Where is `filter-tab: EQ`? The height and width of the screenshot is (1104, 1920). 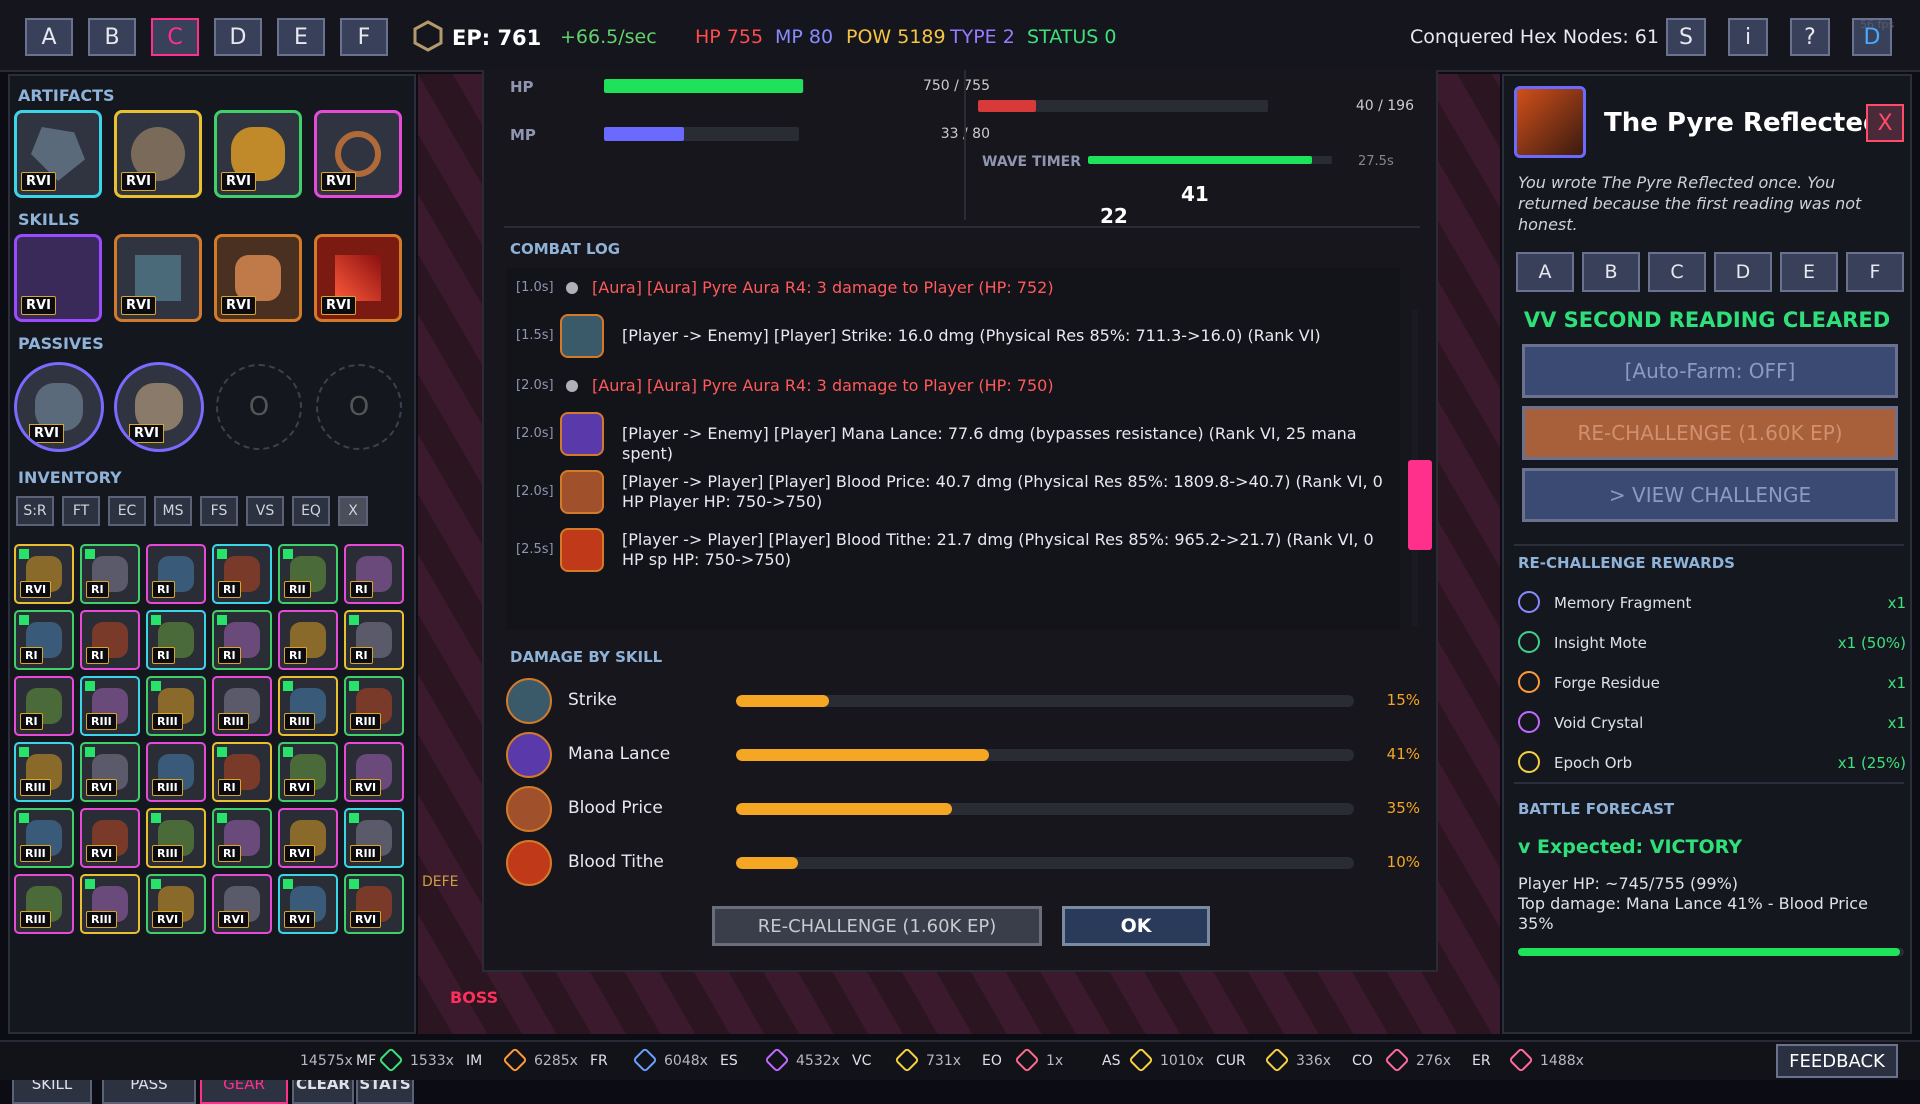 filter-tab: EQ is located at coordinates (311, 511).